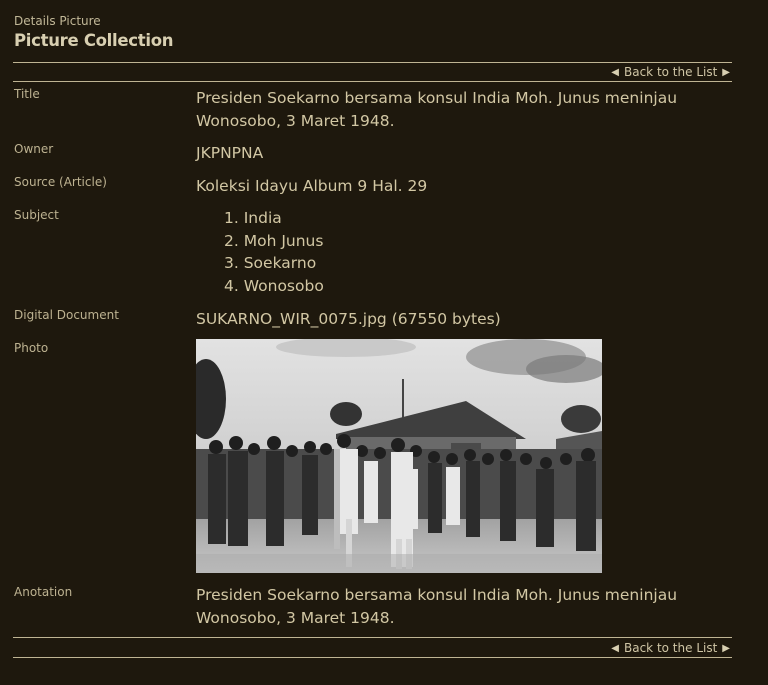 Image resolution: width=768 pixels, height=685 pixels. What do you see at coordinates (372, 637) in the screenshot?
I see `footer-top-divider` at bounding box center [372, 637].